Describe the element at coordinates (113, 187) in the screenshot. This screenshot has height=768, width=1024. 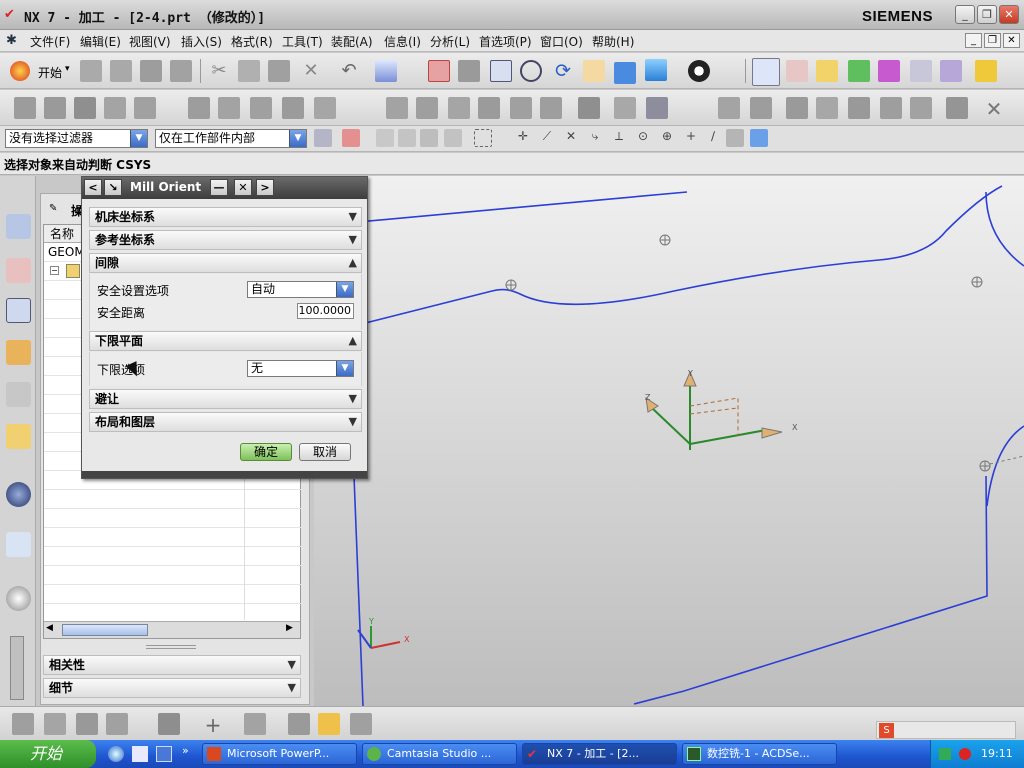
I see `dialog-pin-icon: ↘` at that location.